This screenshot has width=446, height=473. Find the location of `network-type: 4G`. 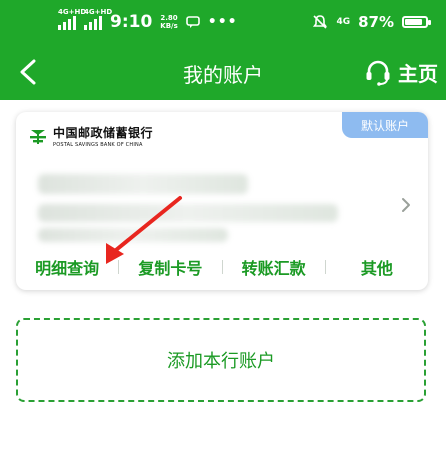

network-type: 4G is located at coordinates (343, 21).